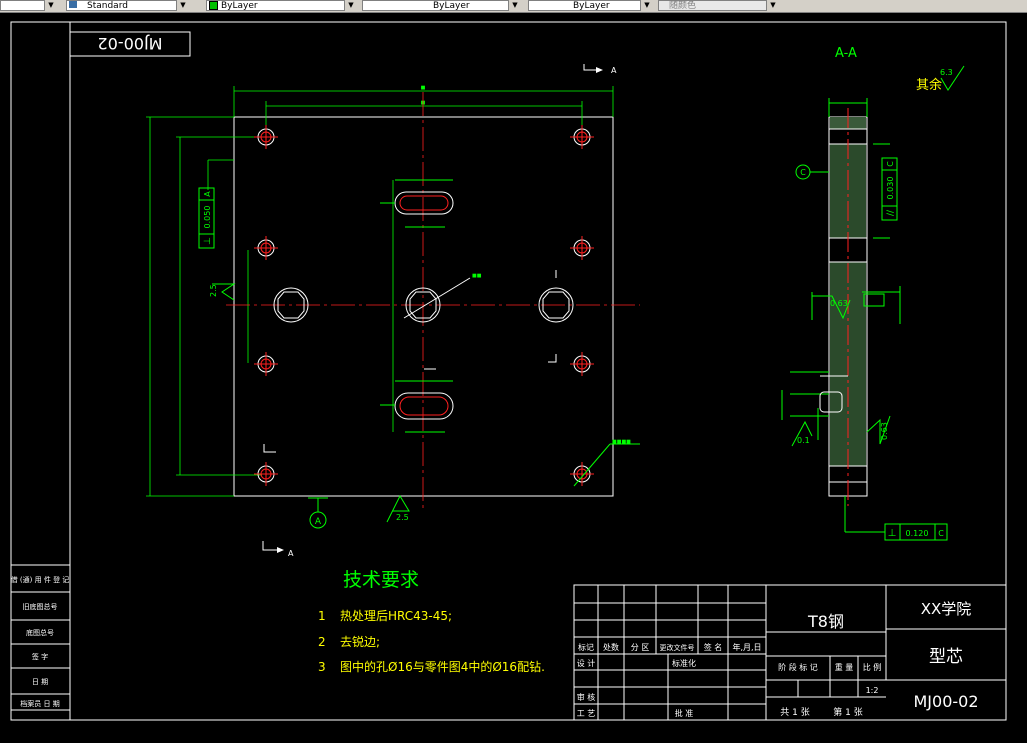 The image size is (1027, 743). What do you see at coordinates (890, 164) in the screenshot?
I see `tolerance-parallel-datum: C` at bounding box center [890, 164].